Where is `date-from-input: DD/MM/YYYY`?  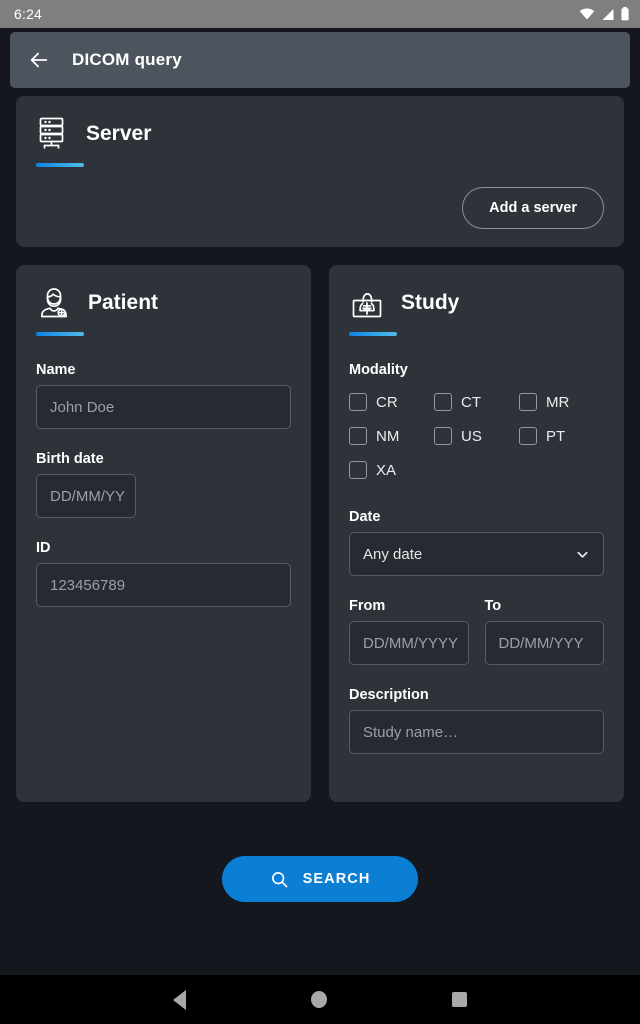
date-from-input: DD/MM/YYYY is located at coordinates (409, 643).